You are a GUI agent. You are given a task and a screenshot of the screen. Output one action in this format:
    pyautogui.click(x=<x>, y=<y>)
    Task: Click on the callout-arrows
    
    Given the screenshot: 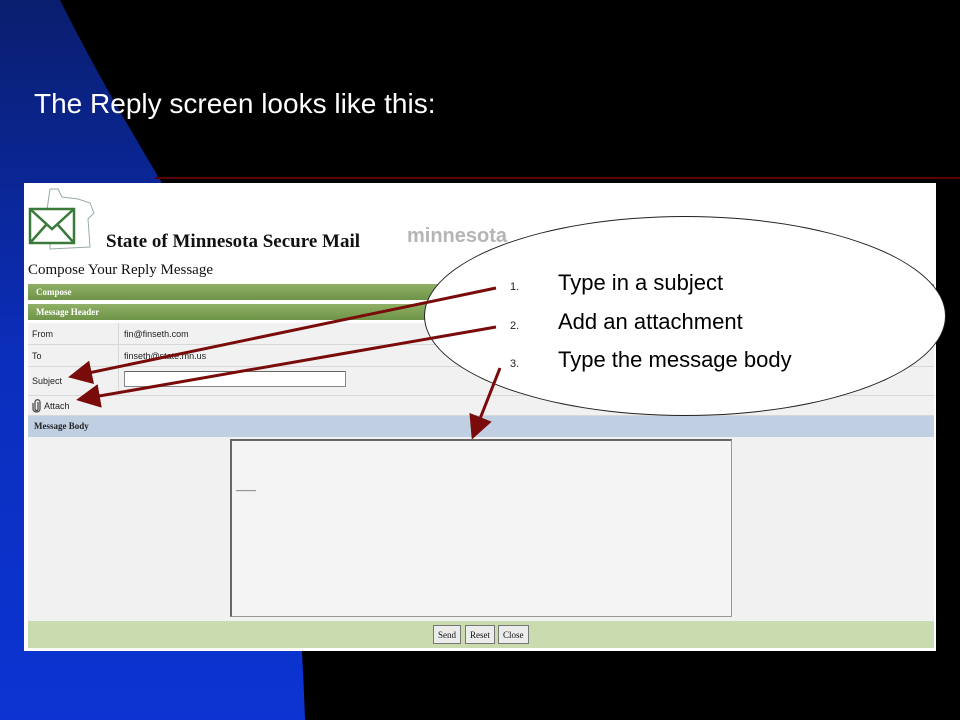 What is the action you would take?
    pyautogui.click(x=285, y=363)
    